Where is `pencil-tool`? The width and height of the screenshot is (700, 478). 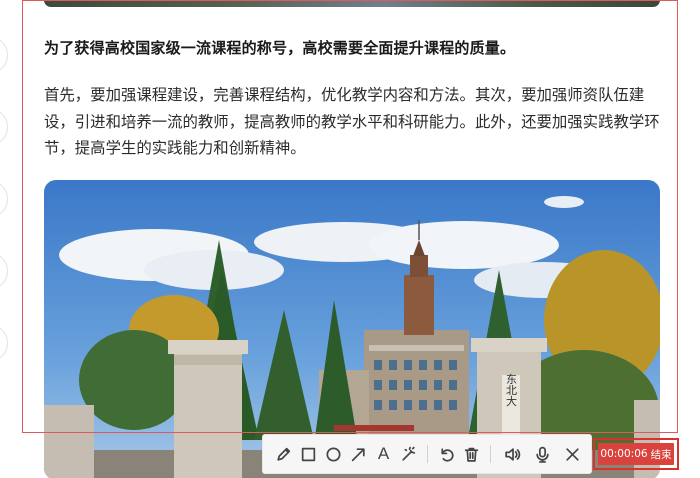
pencil-tool is located at coordinates (283, 454).